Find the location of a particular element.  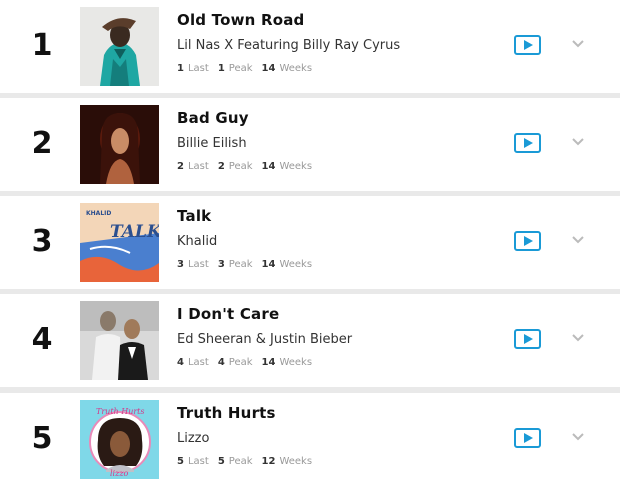

peak-value: 3 is located at coordinates (221, 264).